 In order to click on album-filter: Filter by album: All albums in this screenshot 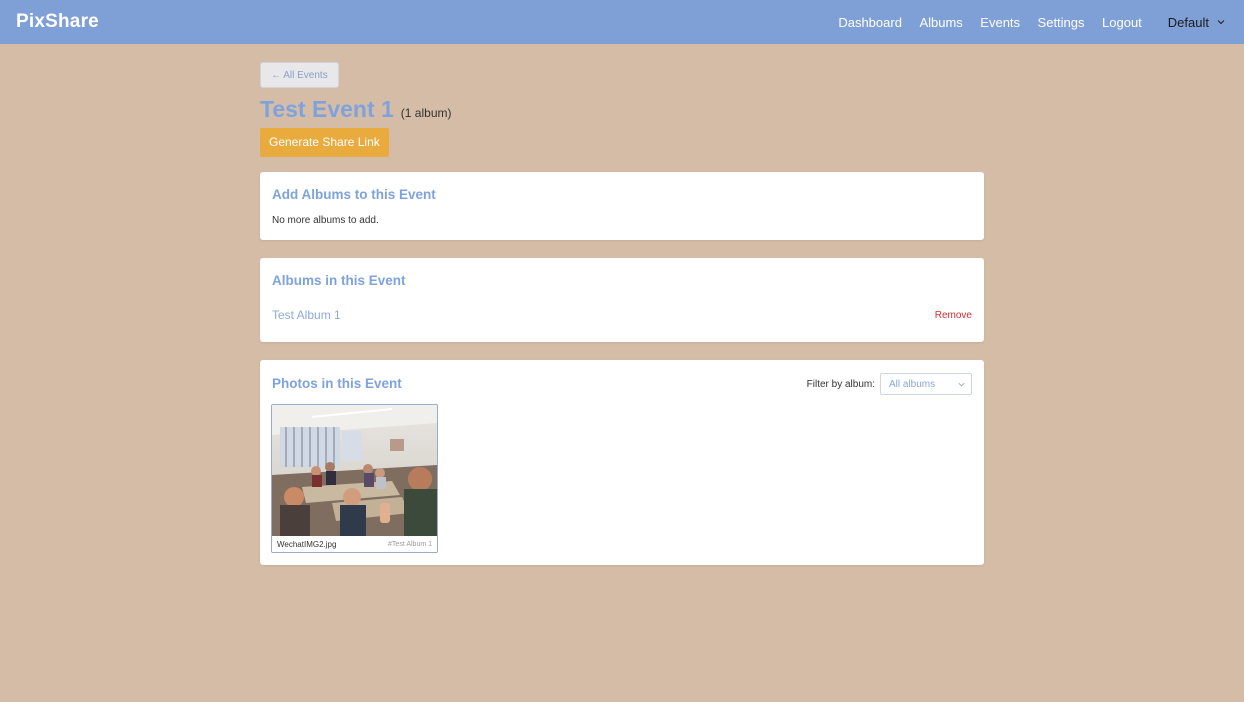, I will do `click(889, 384)`.